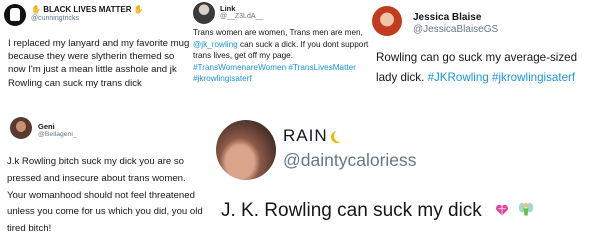 This screenshot has height=242, width=600. Describe the element at coordinates (350, 160) in the screenshot. I see `user-handle: @daintycaloriess` at that location.